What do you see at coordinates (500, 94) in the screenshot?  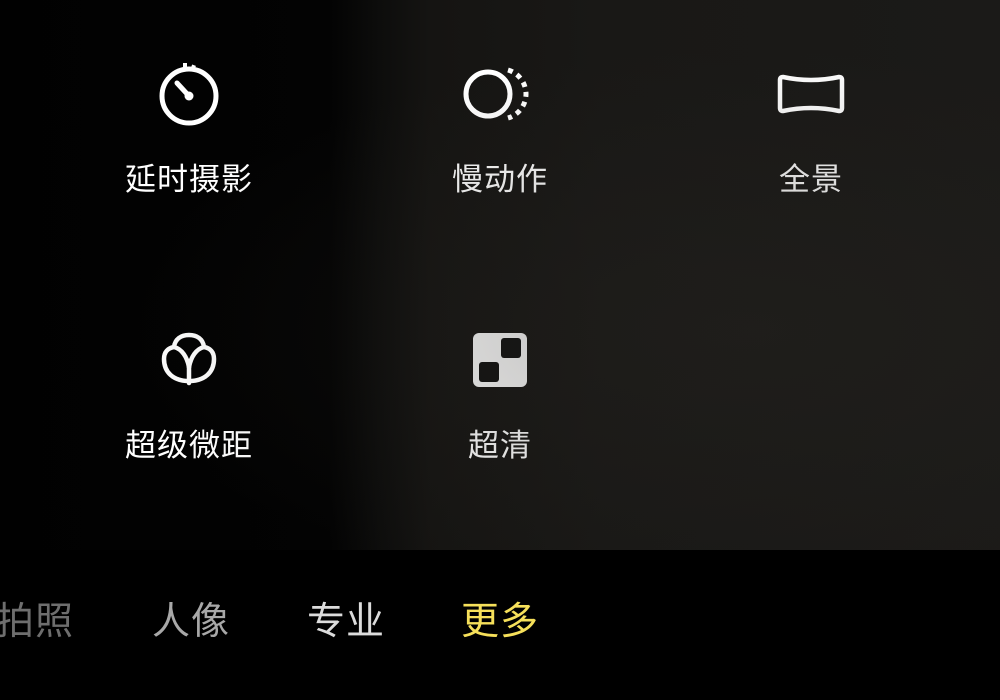 I see `slow-motion-icon` at bounding box center [500, 94].